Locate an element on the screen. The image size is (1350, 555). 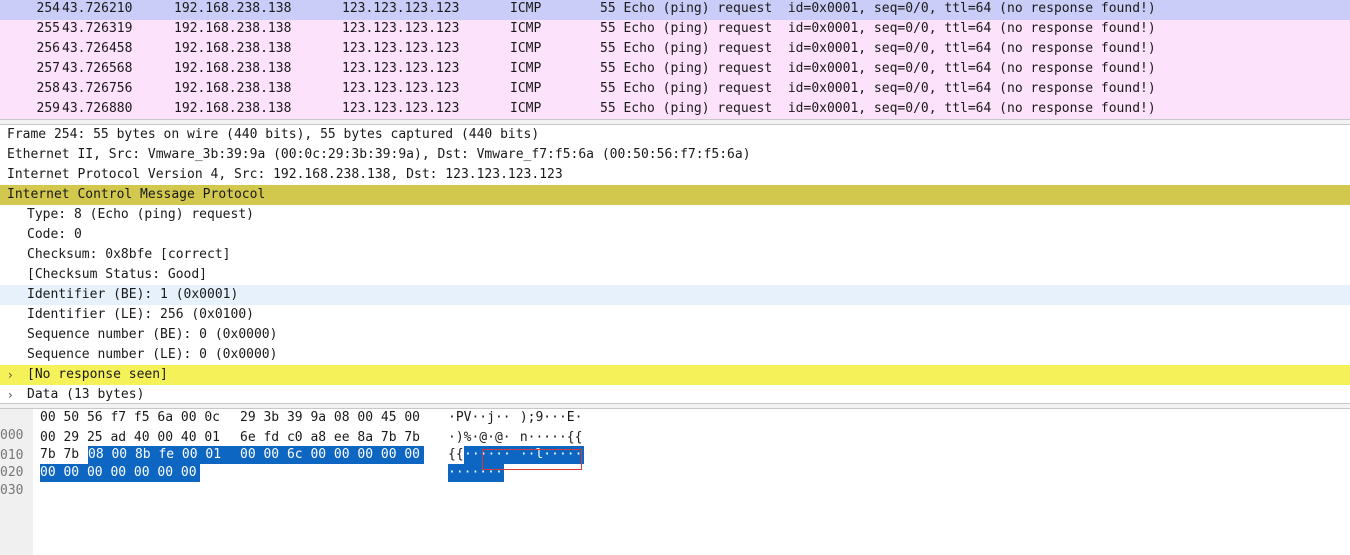
code-label: Code: 0 is located at coordinates (54, 234).